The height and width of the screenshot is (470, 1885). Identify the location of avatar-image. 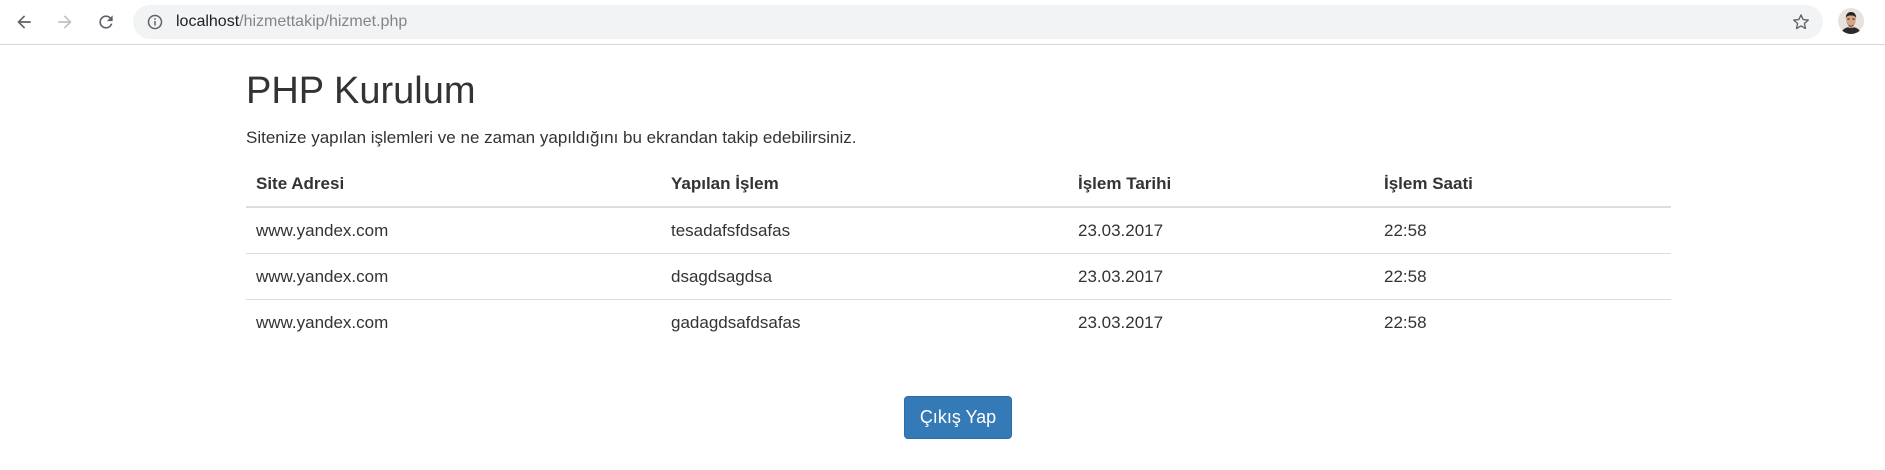
(1851, 21).